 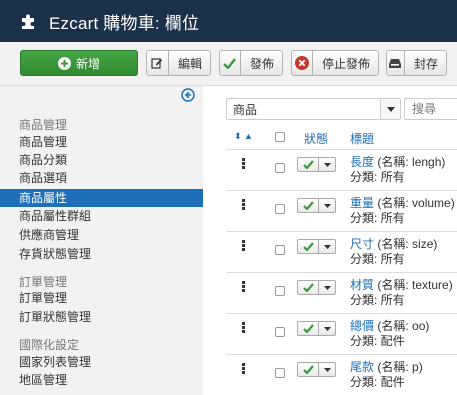 I want to click on sidebar-item-attribute-groups: 商品屬性群組, so click(x=101, y=216).